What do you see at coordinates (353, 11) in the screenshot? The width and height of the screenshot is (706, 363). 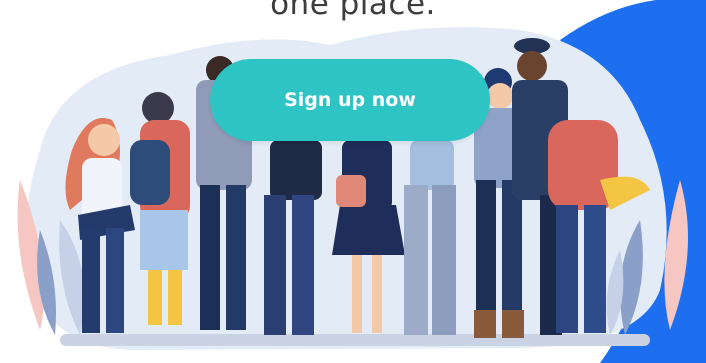 I see `hero-heading: one place.` at bounding box center [353, 11].